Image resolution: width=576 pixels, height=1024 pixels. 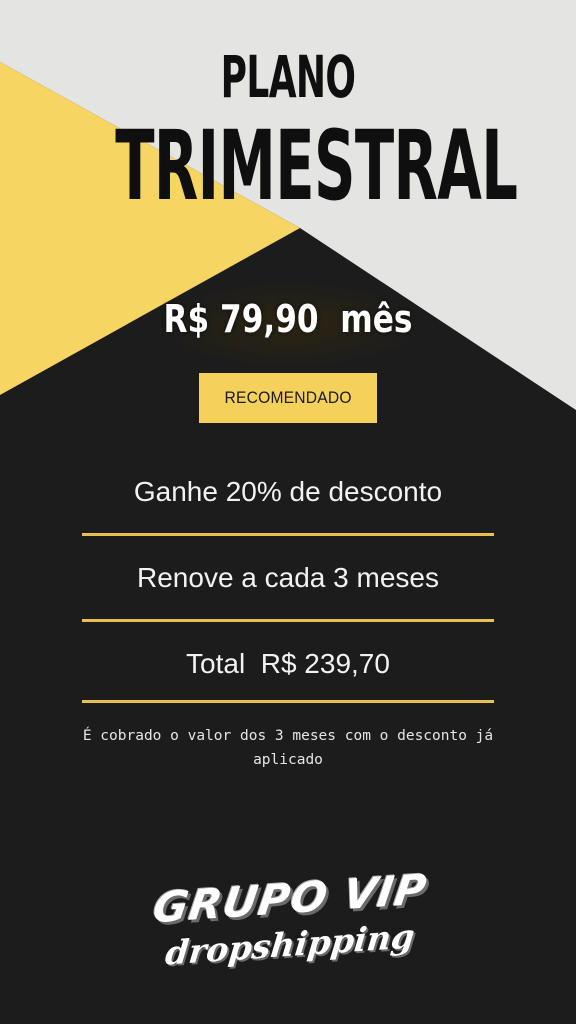 I want to click on recommended-badge: RECOMENDADO, so click(x=288, y=398).